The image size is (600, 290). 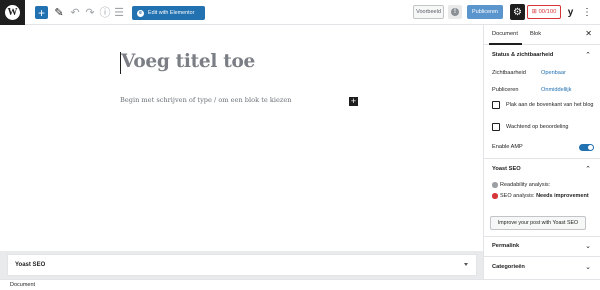 I want to click on seo-analysis: SEO analysis: Needs improvement, so click(x=542, y=196).